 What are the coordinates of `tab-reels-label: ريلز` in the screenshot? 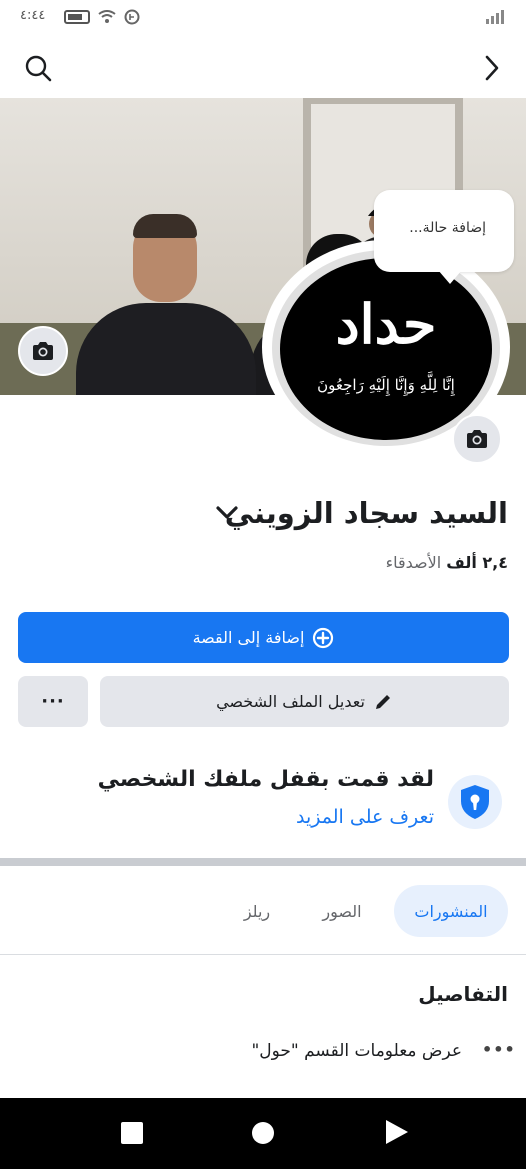 It's located at (257, 911).